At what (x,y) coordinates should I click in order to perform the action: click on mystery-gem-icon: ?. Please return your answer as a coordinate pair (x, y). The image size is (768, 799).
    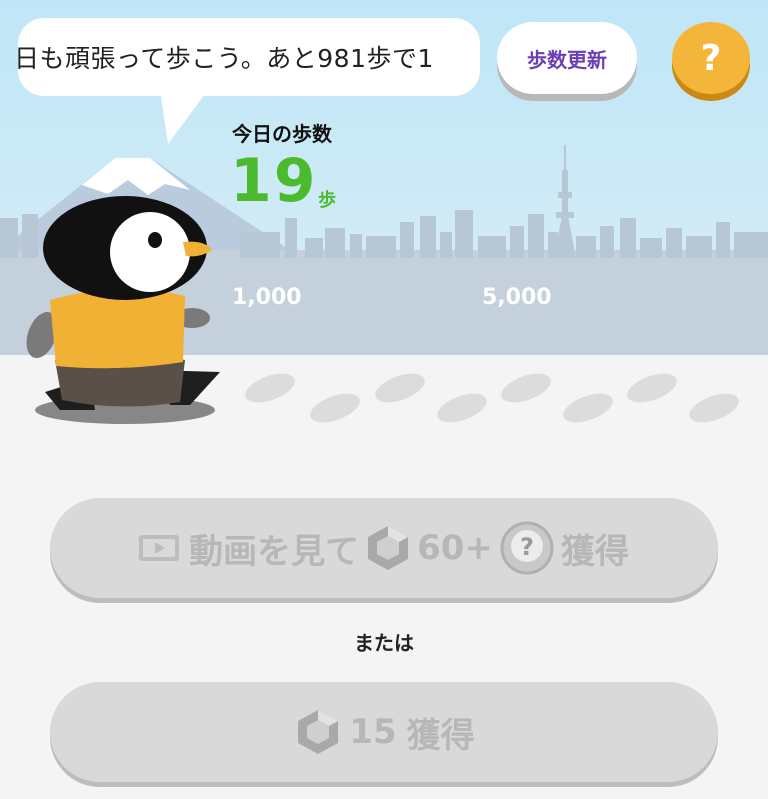
    Looking at the image, I should click on (527, 548).